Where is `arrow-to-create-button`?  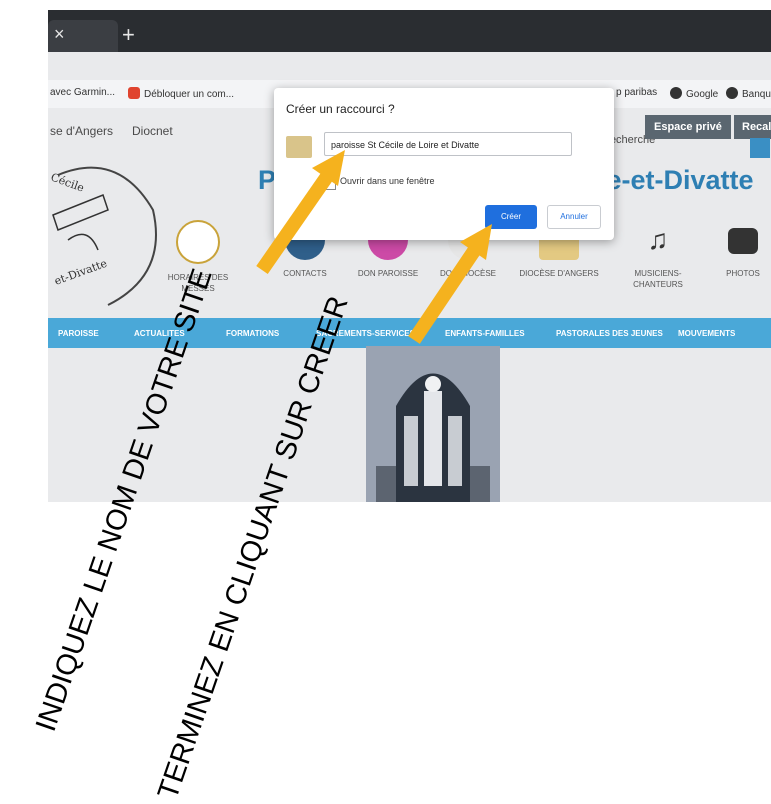
arrow-to-create-button is located at coordinates (450, 284).